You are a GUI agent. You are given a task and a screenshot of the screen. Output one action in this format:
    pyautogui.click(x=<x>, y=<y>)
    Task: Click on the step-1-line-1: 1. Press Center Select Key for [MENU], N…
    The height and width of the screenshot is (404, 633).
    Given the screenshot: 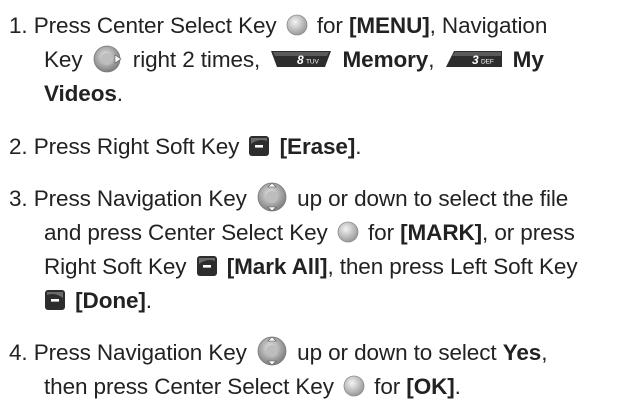 What is the action you would take?
    pyautogui.click(x=278, y=25)
    